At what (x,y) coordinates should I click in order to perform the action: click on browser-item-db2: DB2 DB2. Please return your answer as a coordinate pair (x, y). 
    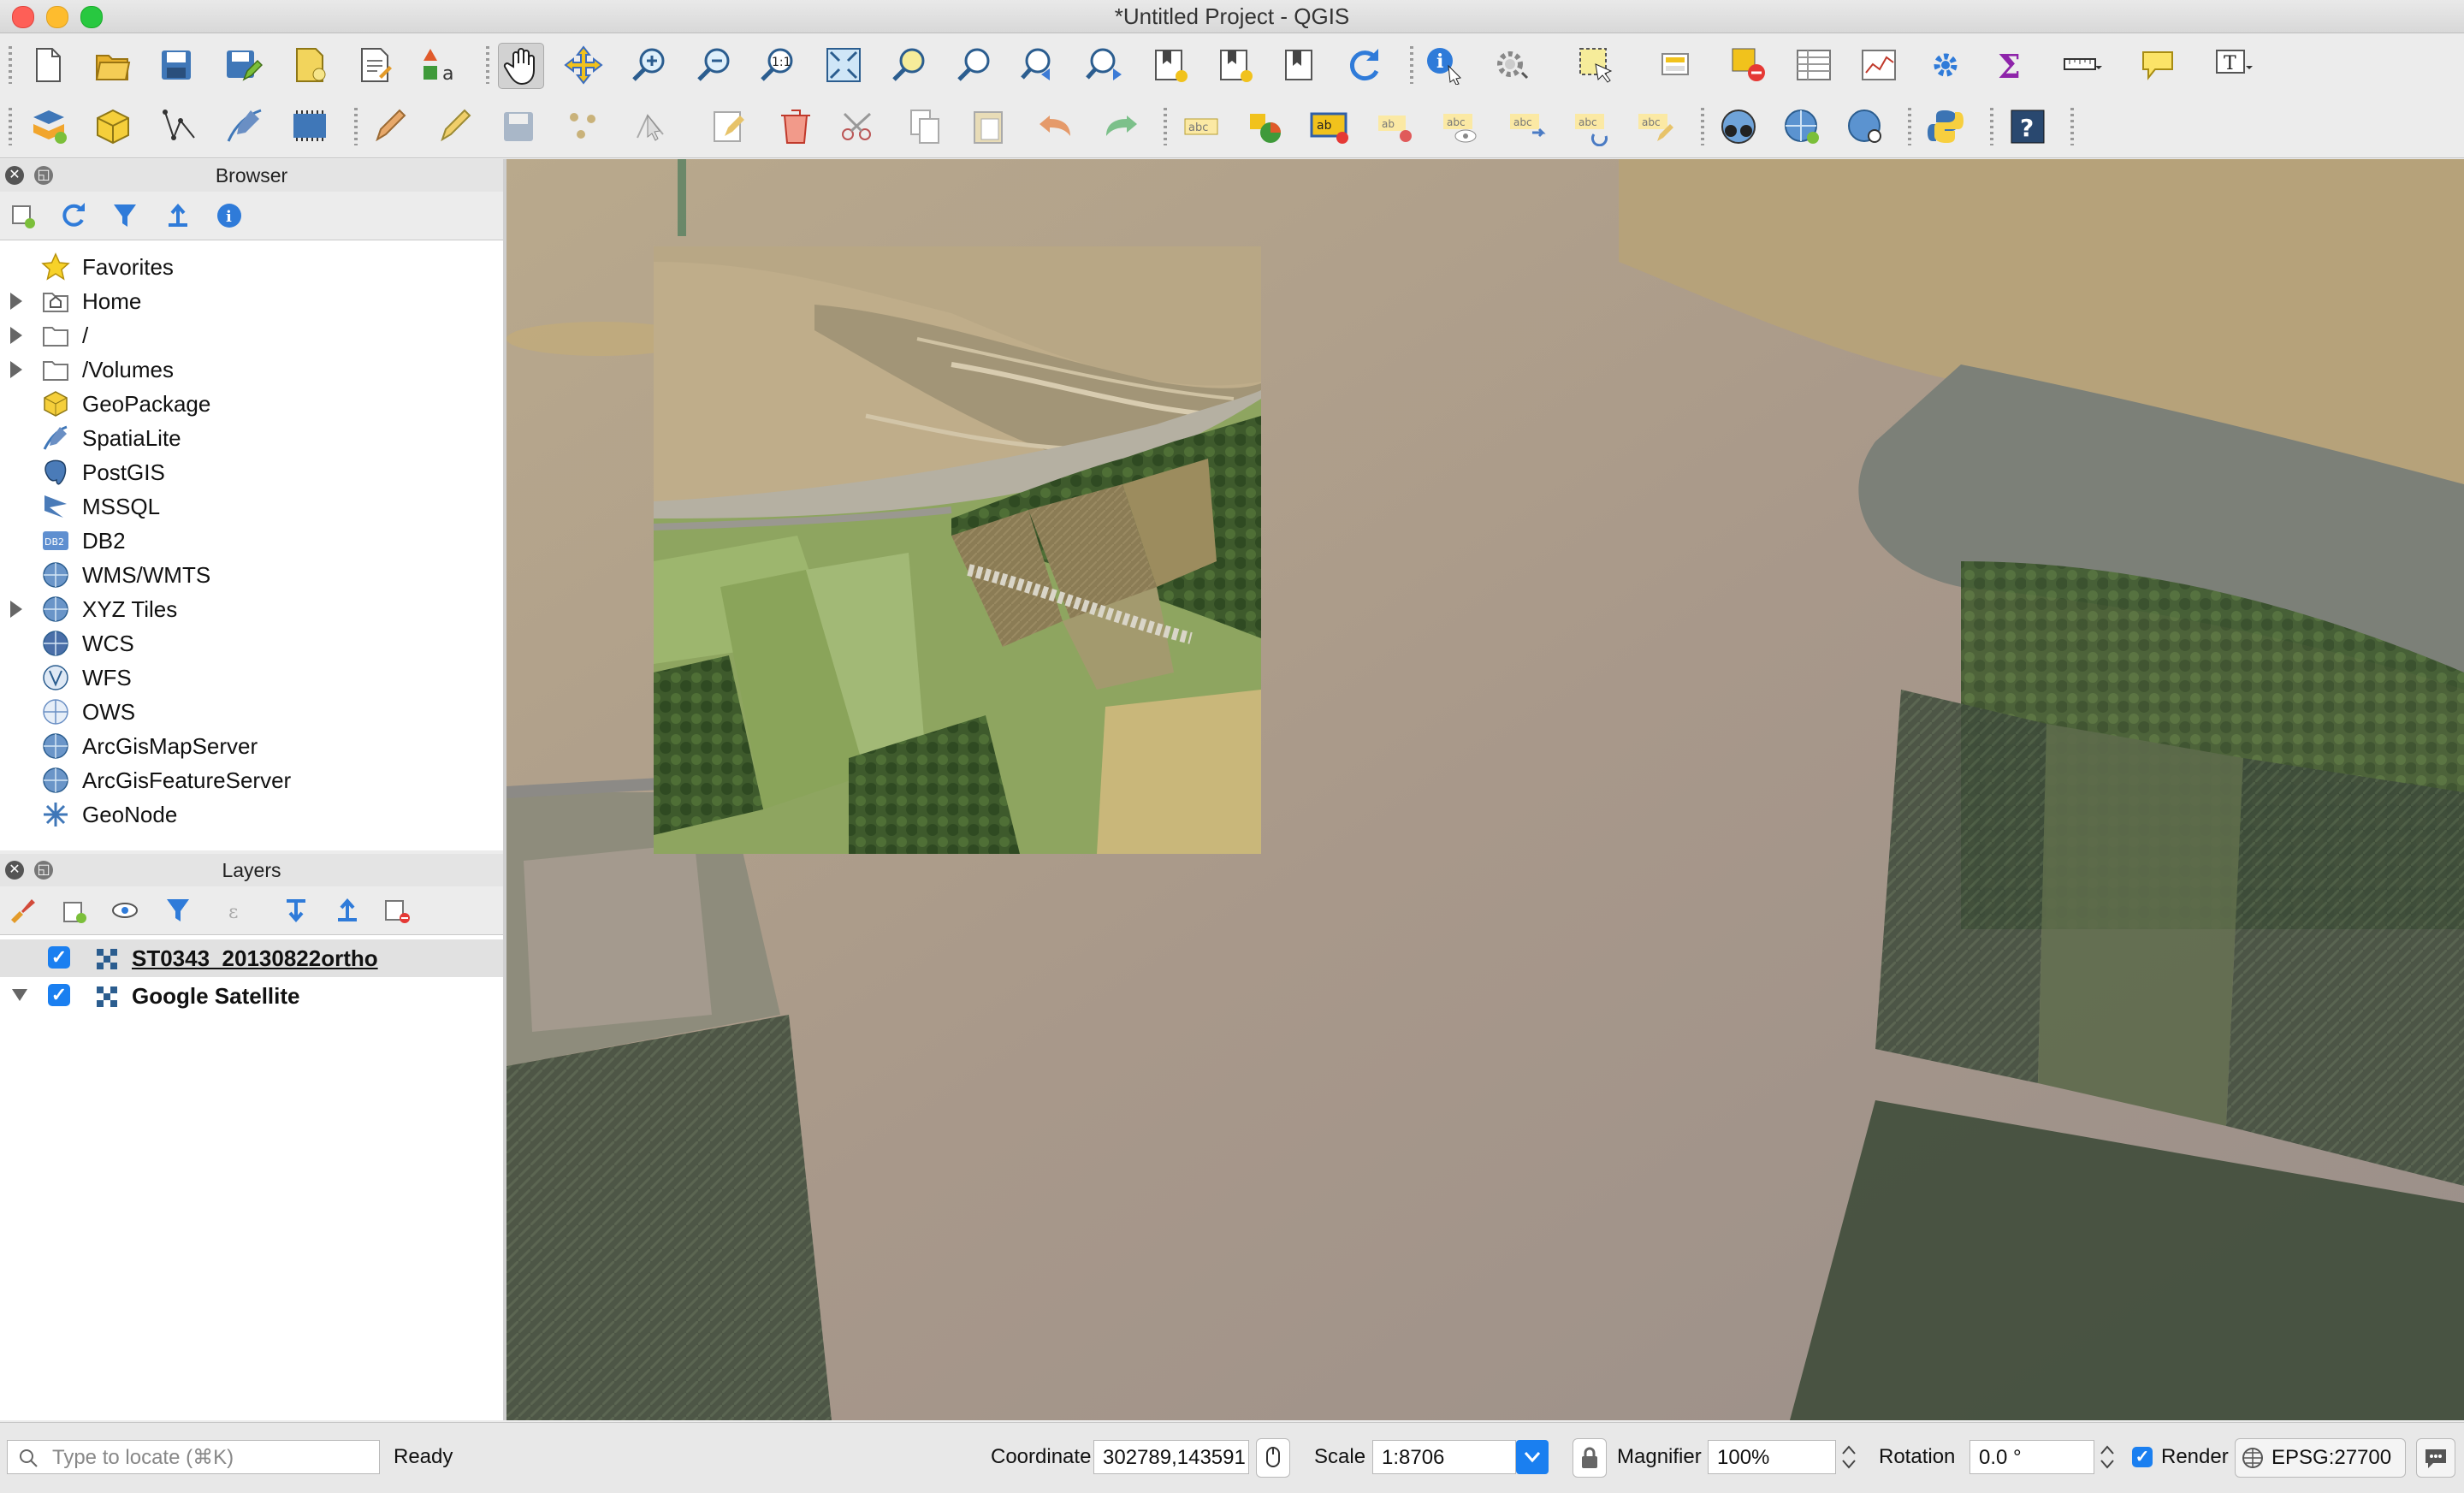
    Looking at the image, I should click on (251, 541).